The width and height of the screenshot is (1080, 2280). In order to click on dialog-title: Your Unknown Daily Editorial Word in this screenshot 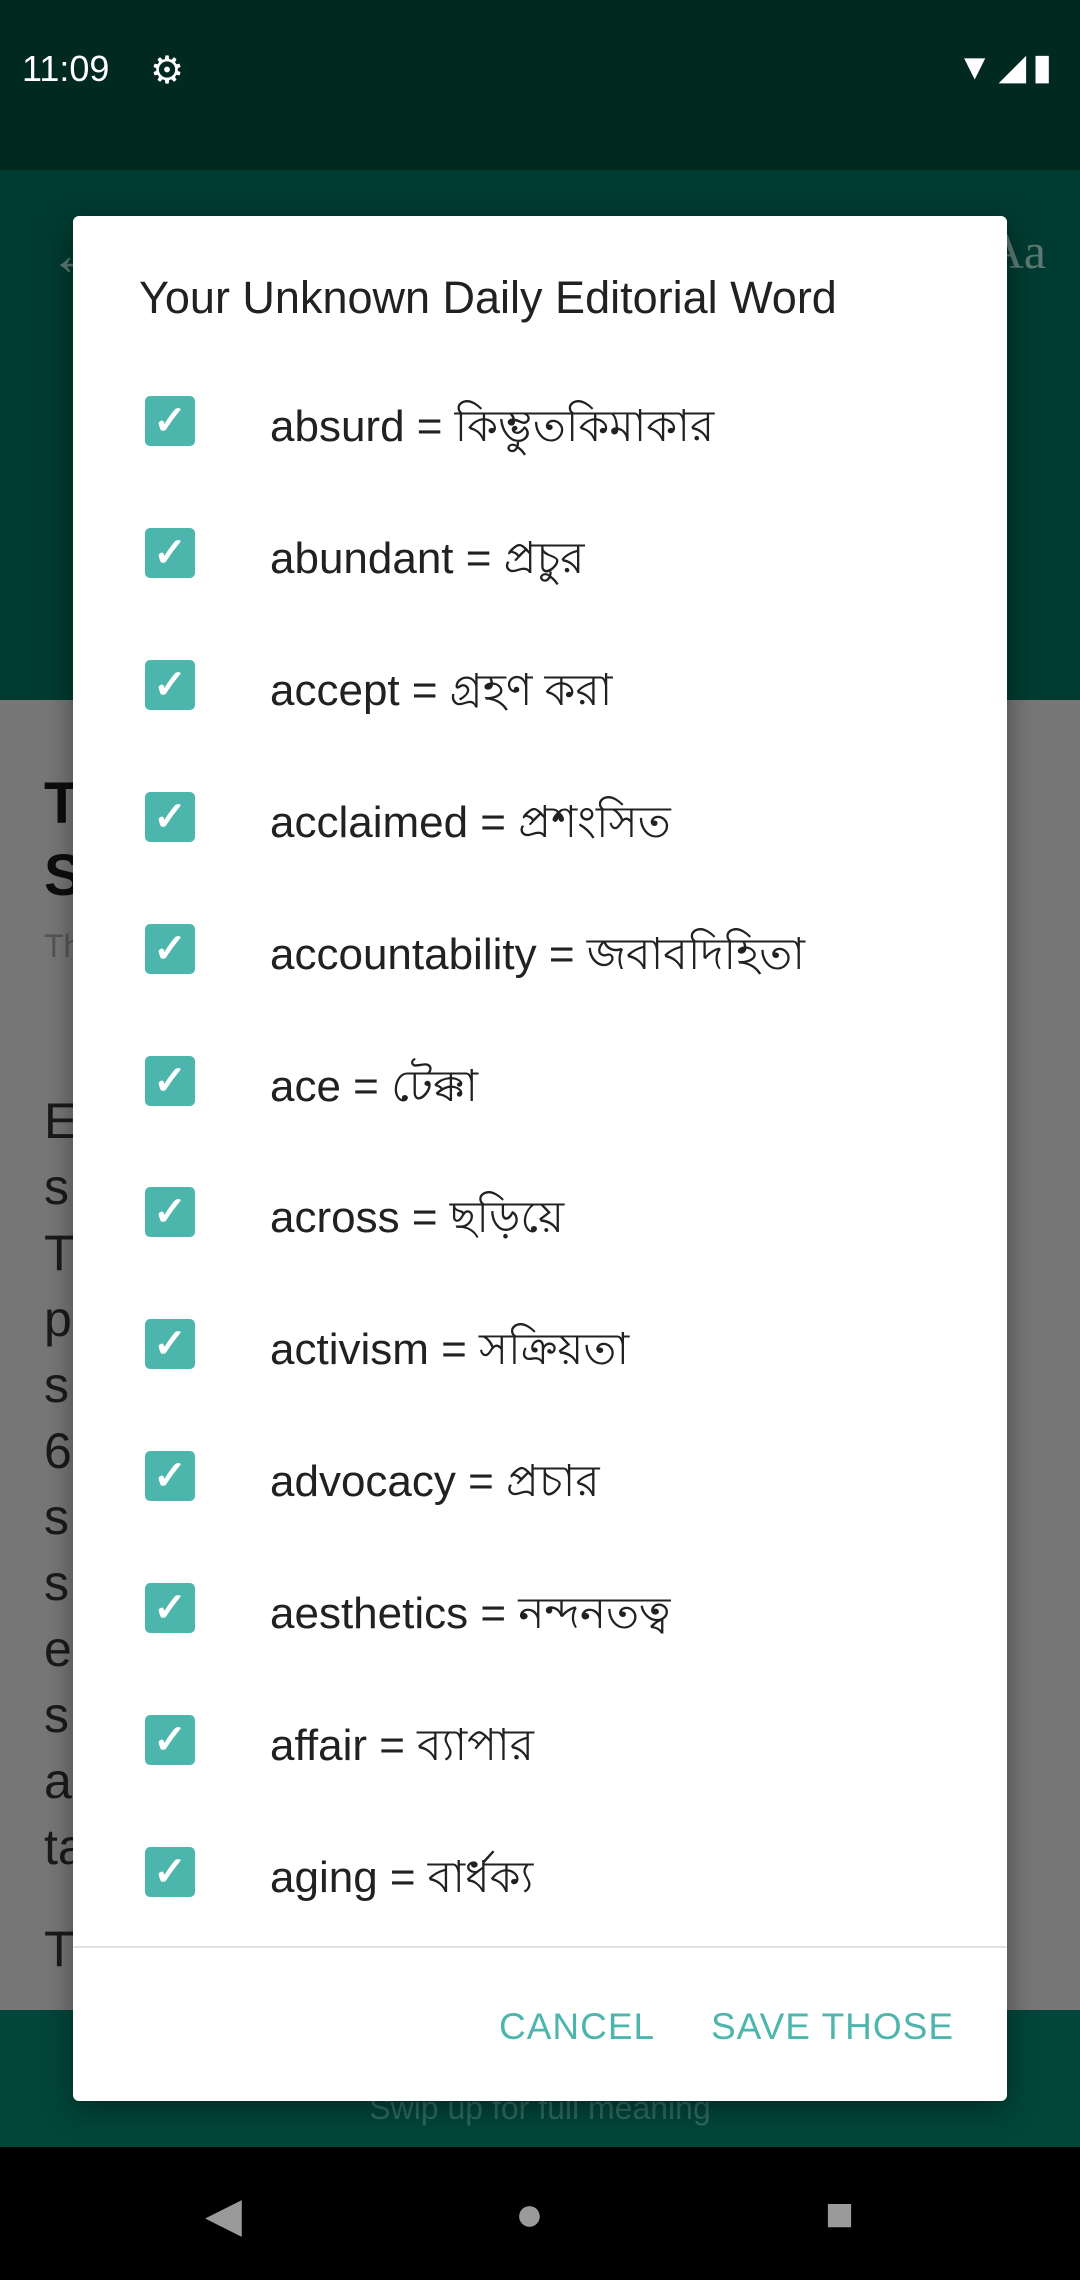, I will do `click(488, 297)`.